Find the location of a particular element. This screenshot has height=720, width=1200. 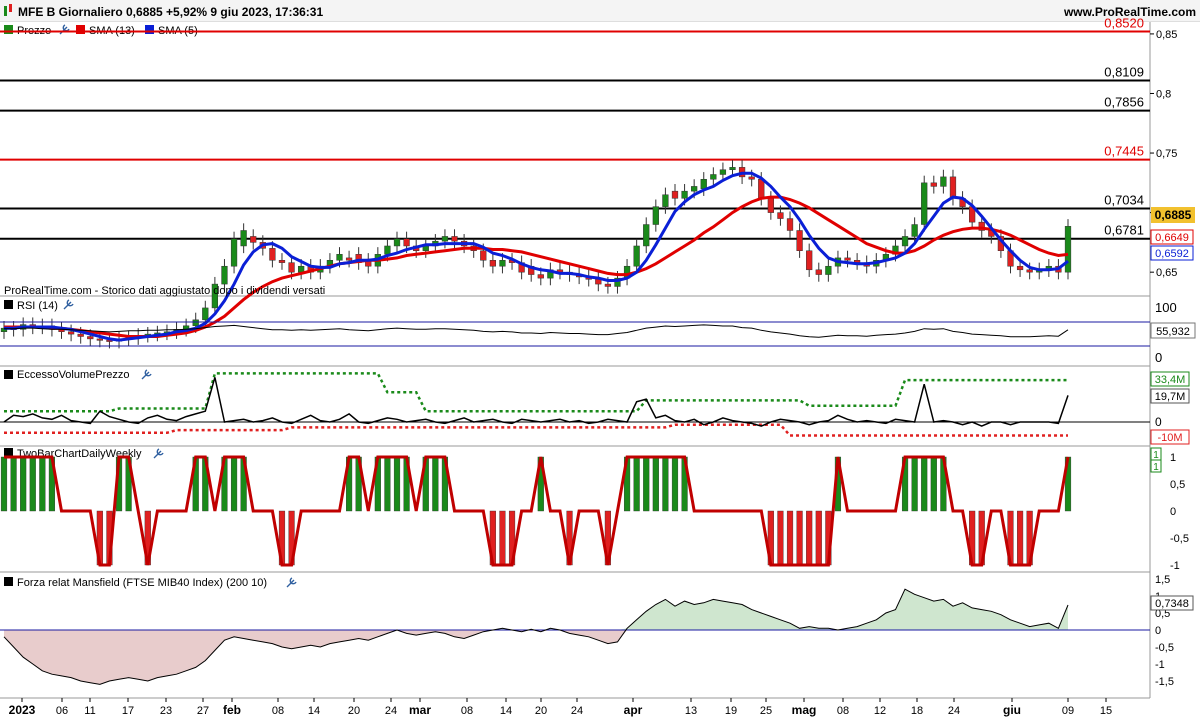

mansfield-axis-label: 1,5 is located at coordinates (1162, 580).